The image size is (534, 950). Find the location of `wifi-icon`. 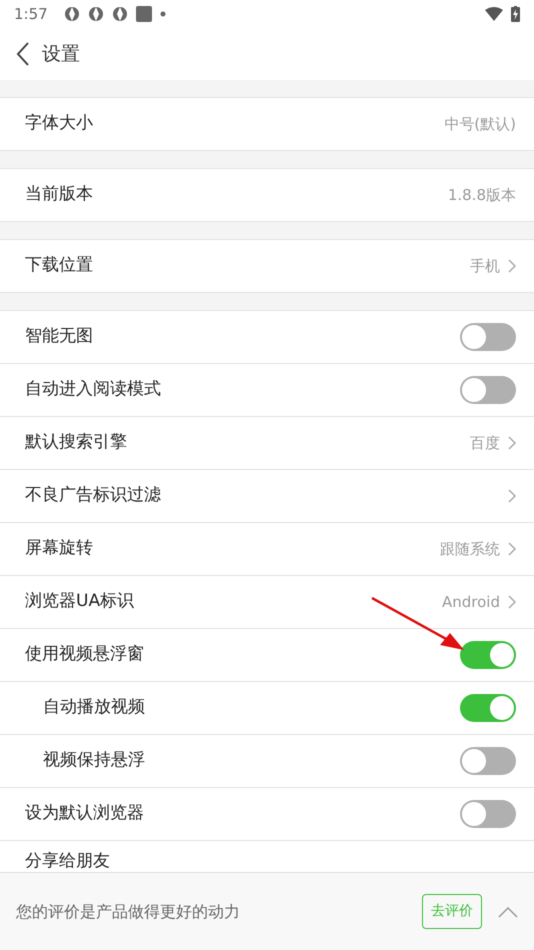

wifi-icon is located at coordinates (494, 14).